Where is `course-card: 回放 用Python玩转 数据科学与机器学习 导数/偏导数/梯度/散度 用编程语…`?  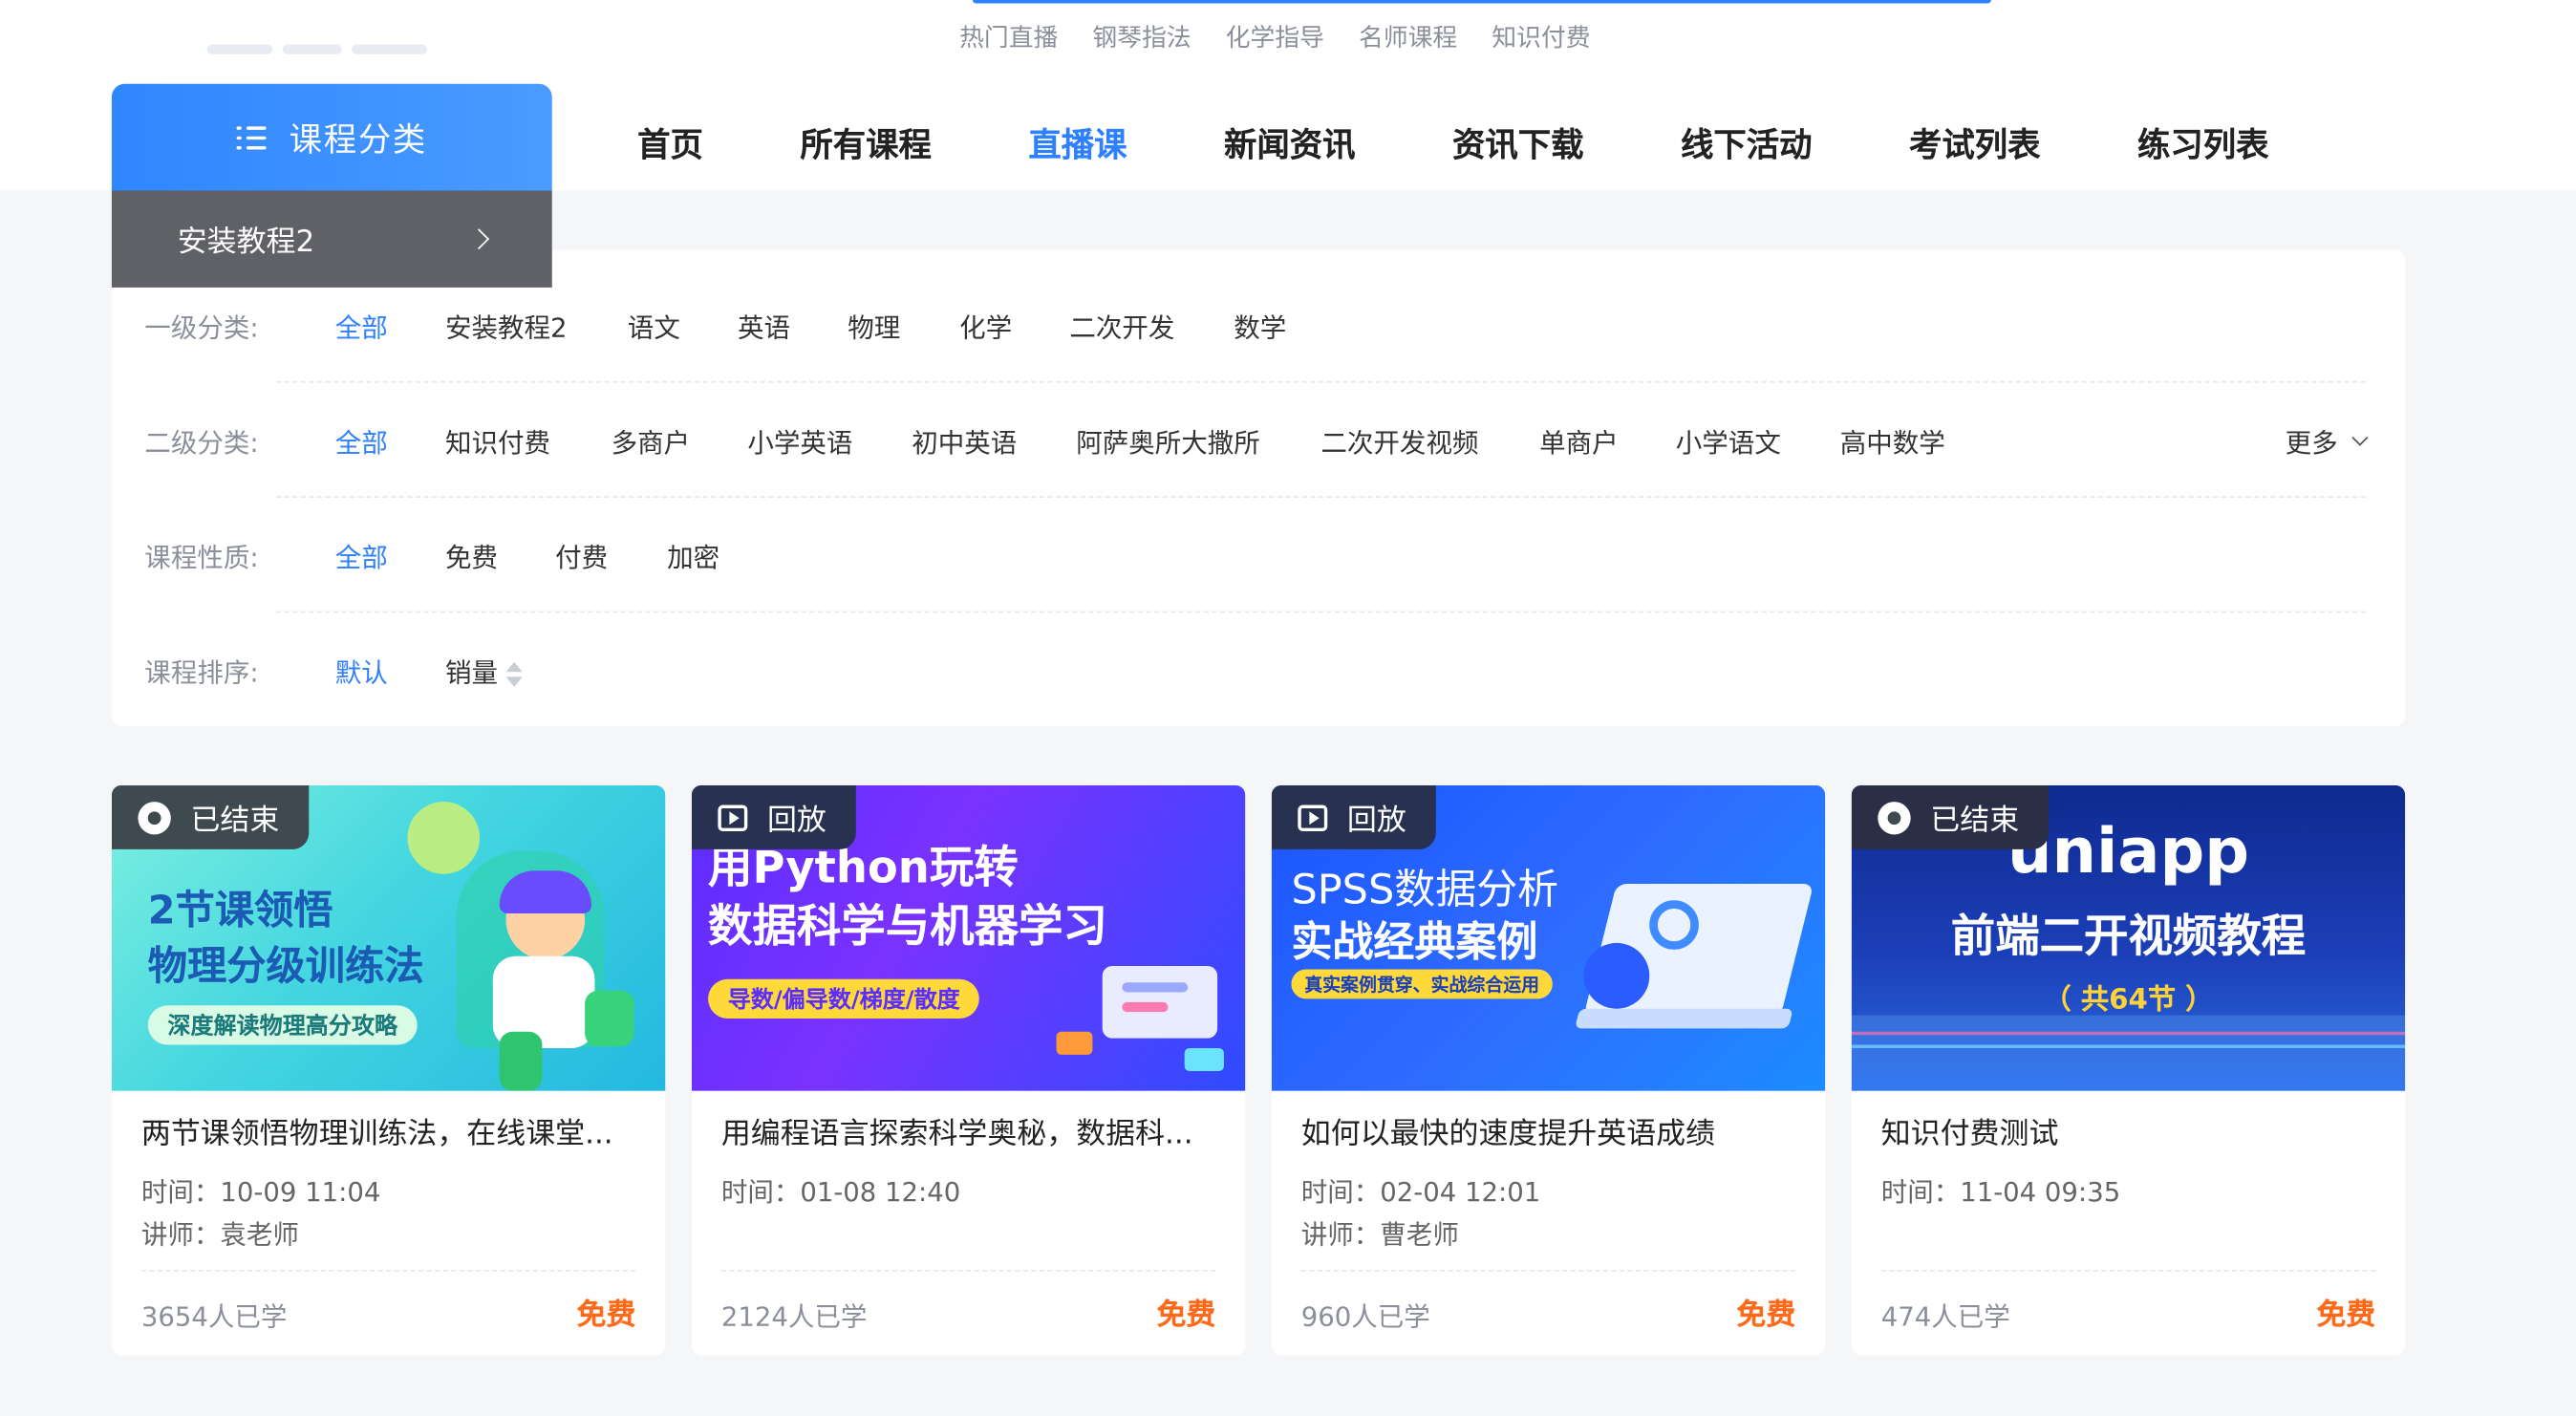 course-card: 回放 用Python玩转 数据科学与机器学习 导数/偏导数/梯度/散度 用编程语… is located at coordinates (968, 1070).